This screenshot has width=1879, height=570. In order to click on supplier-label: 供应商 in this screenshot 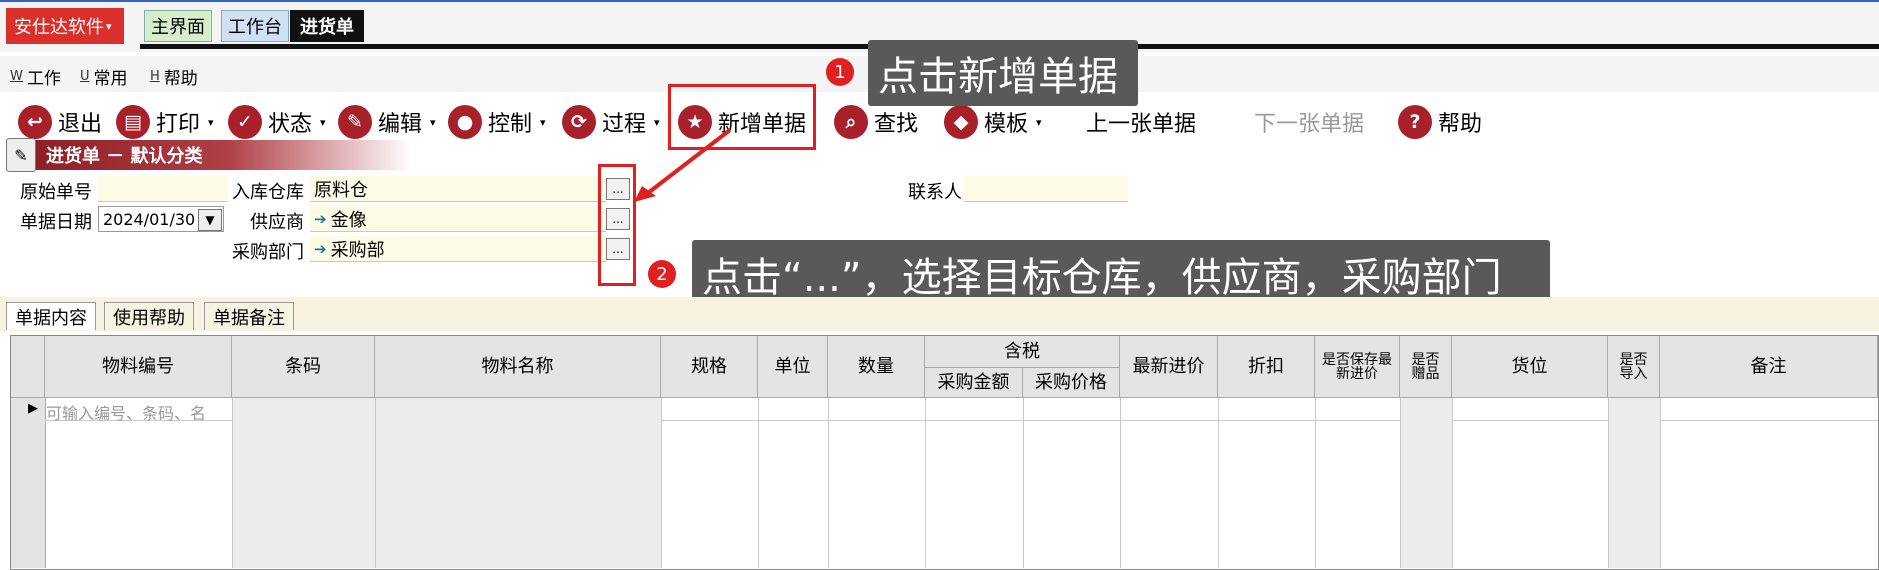, I will do `click(277, 222)`.